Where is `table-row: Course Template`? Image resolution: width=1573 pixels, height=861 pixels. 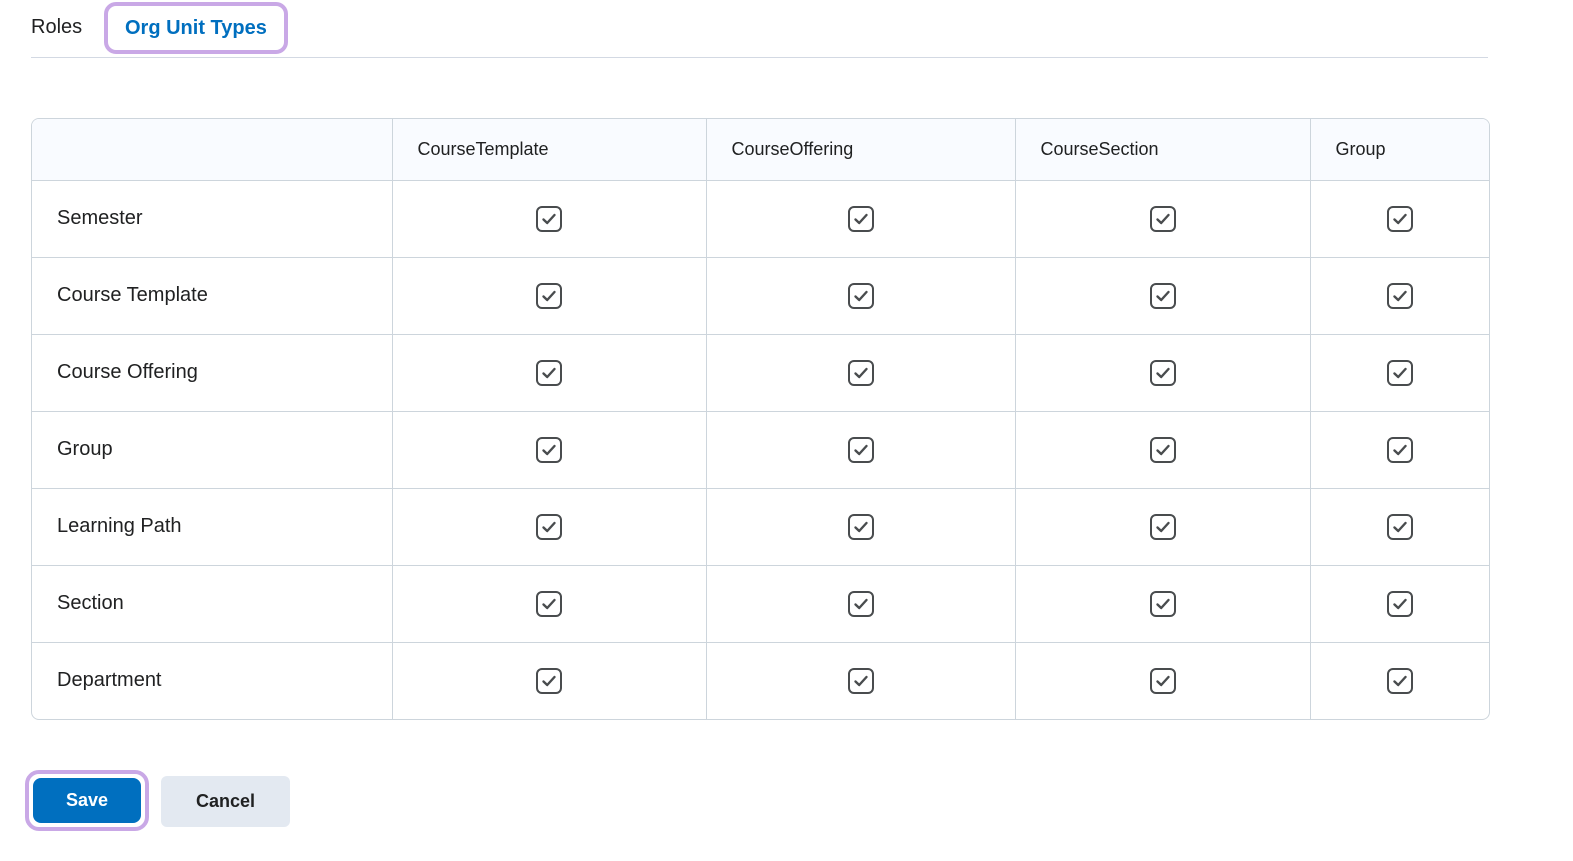
table-row: Course Template is located at coordinates (760, 296).